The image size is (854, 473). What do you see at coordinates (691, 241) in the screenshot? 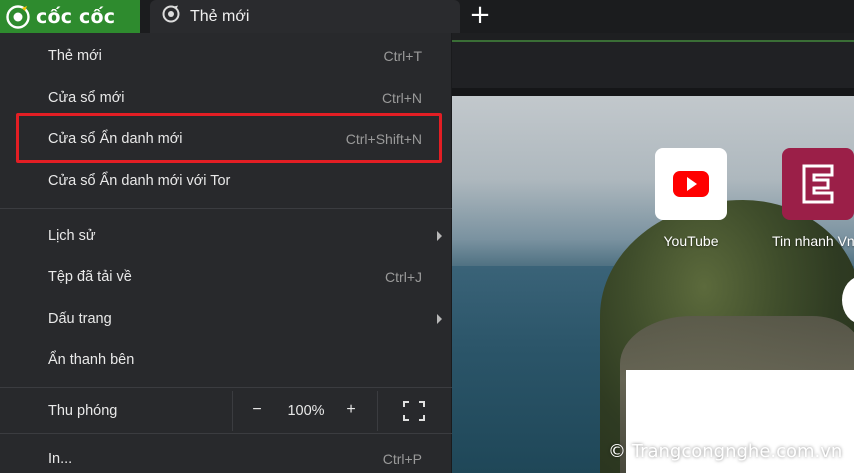
I see `shortcut-label: YouTube` at bounding box center [691, 241].